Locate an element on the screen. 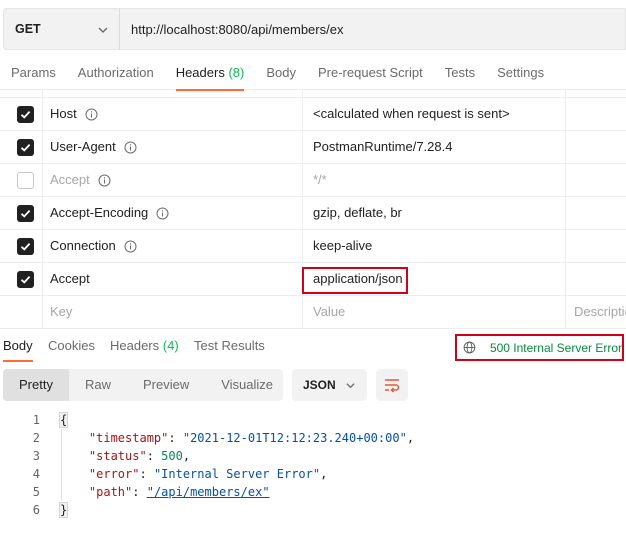  description-placeholder: Description is located at coordinates (600, 311).